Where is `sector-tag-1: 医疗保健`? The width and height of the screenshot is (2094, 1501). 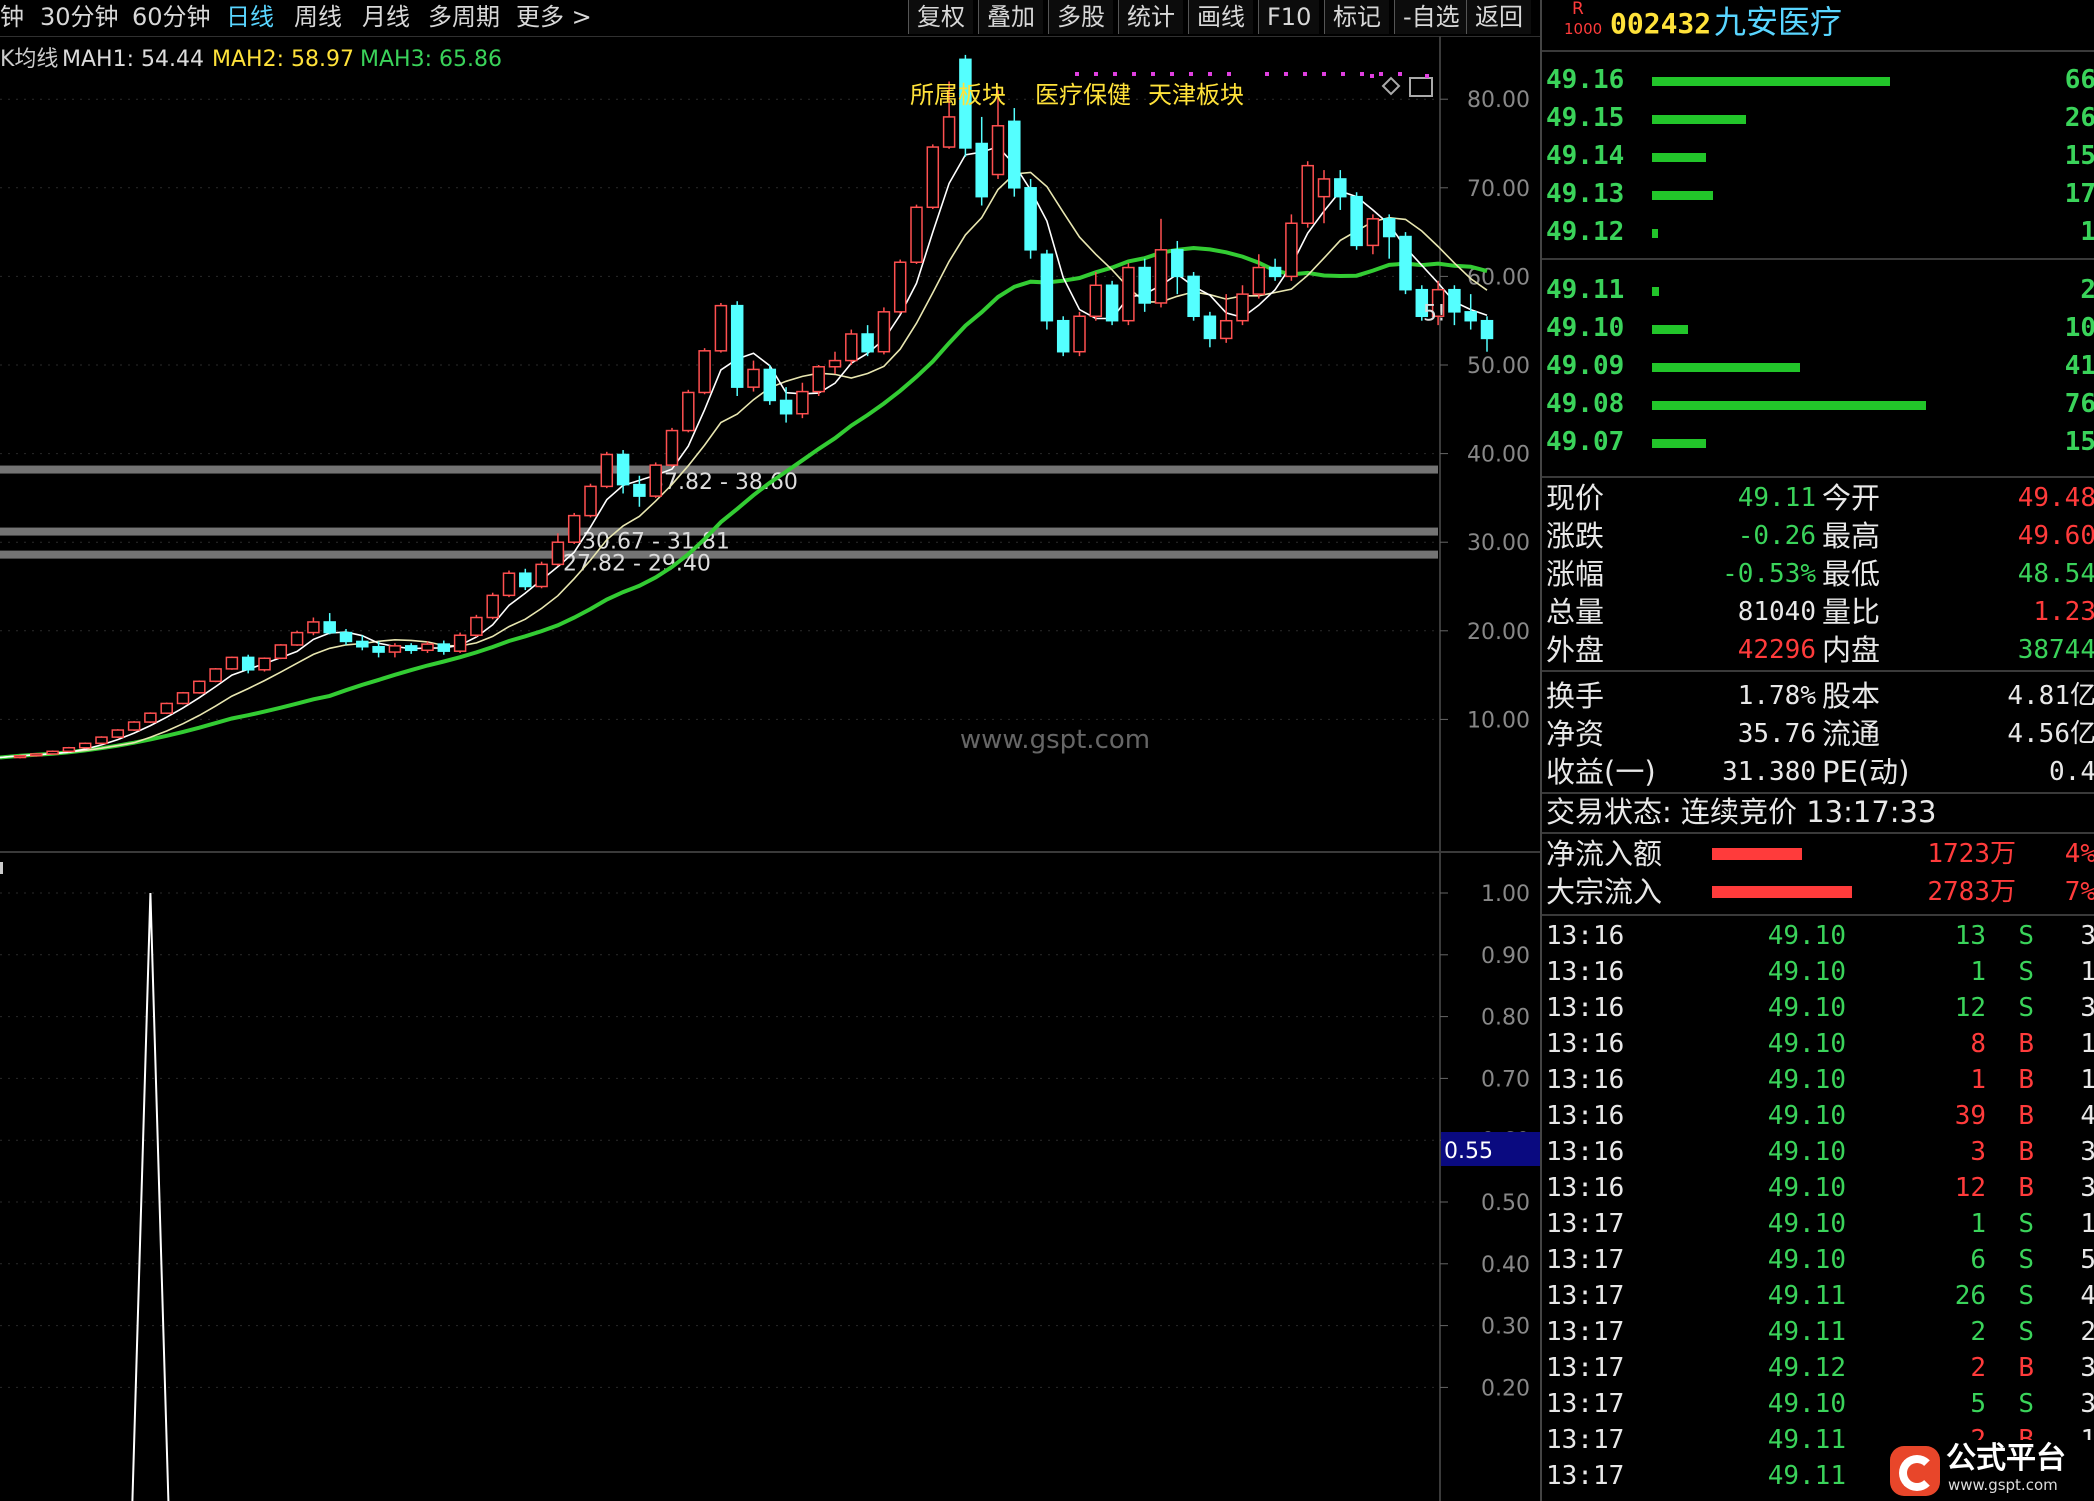
sector-tag-1: 医疗保健 is located at coordinates (1083, 95).